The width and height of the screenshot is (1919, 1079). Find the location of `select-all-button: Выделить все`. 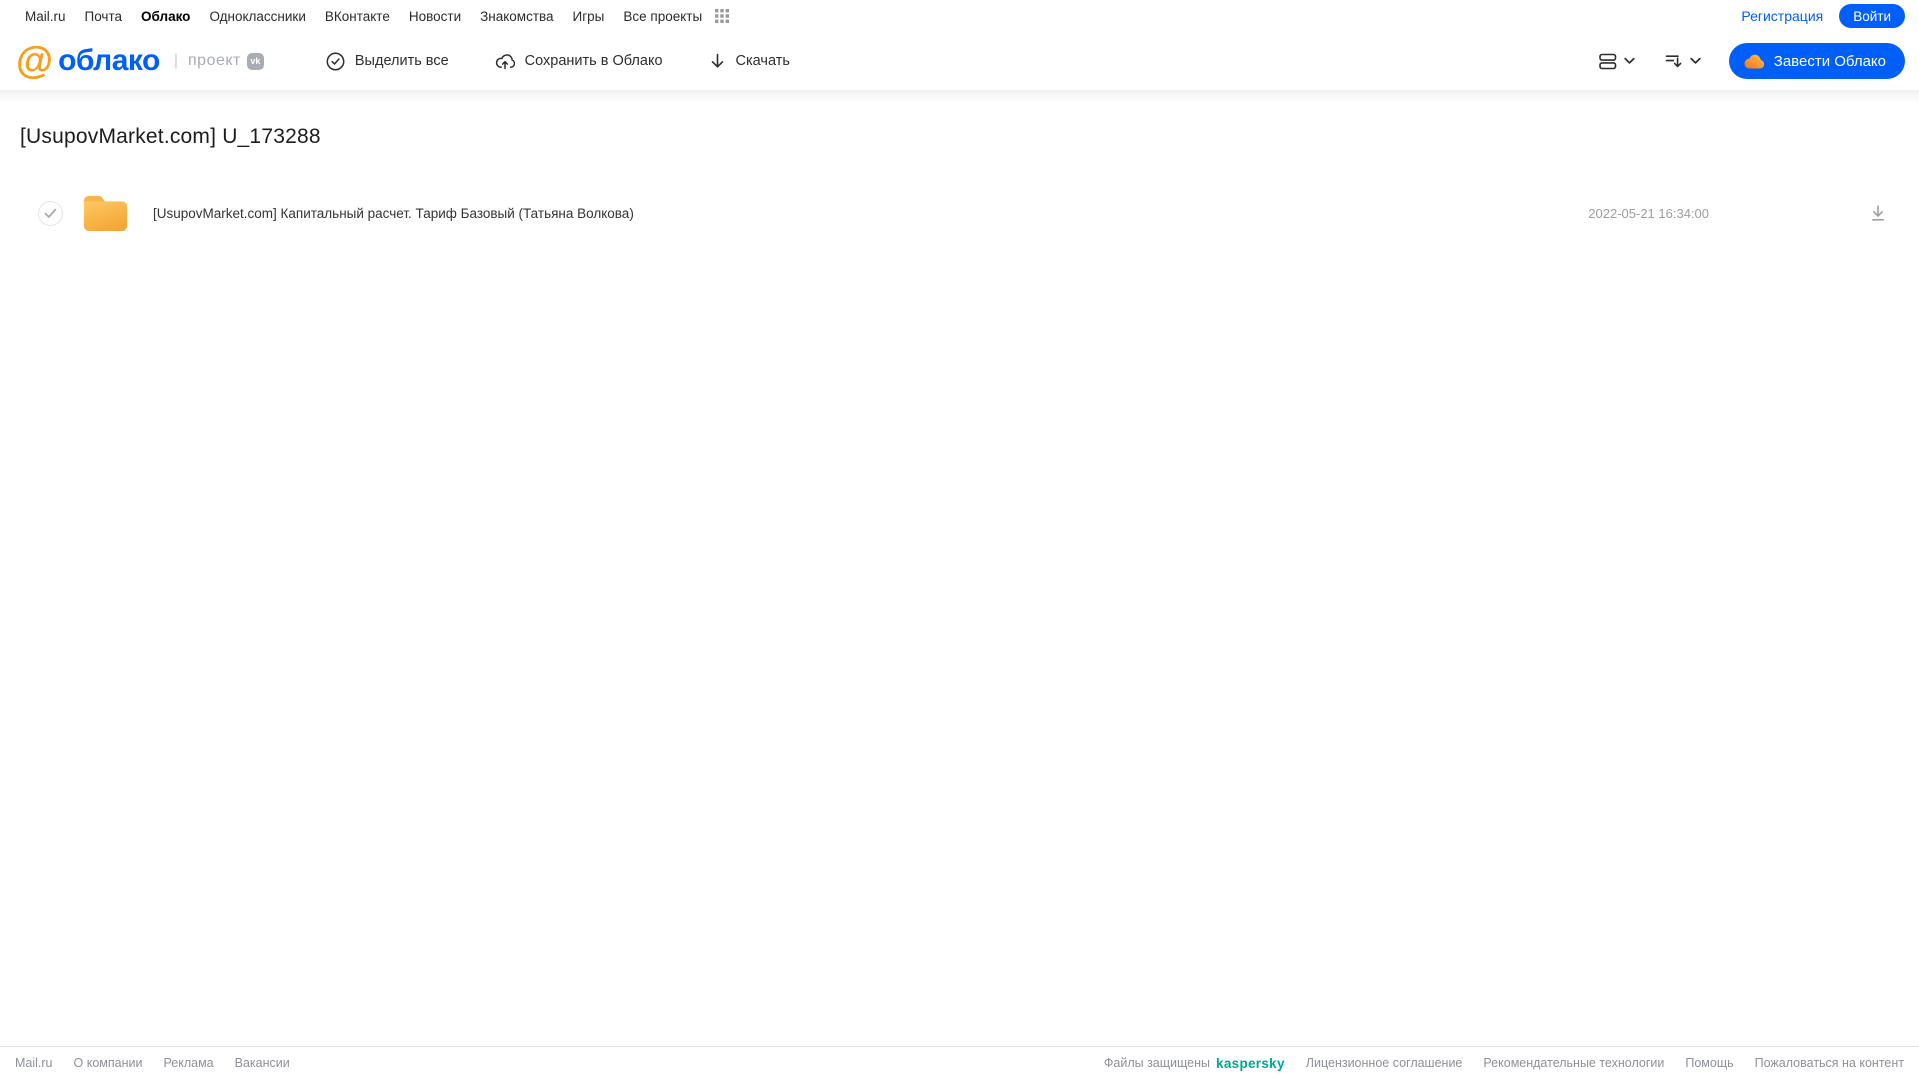

select-all-button: Выделить все is located at coordinates (387, 61).